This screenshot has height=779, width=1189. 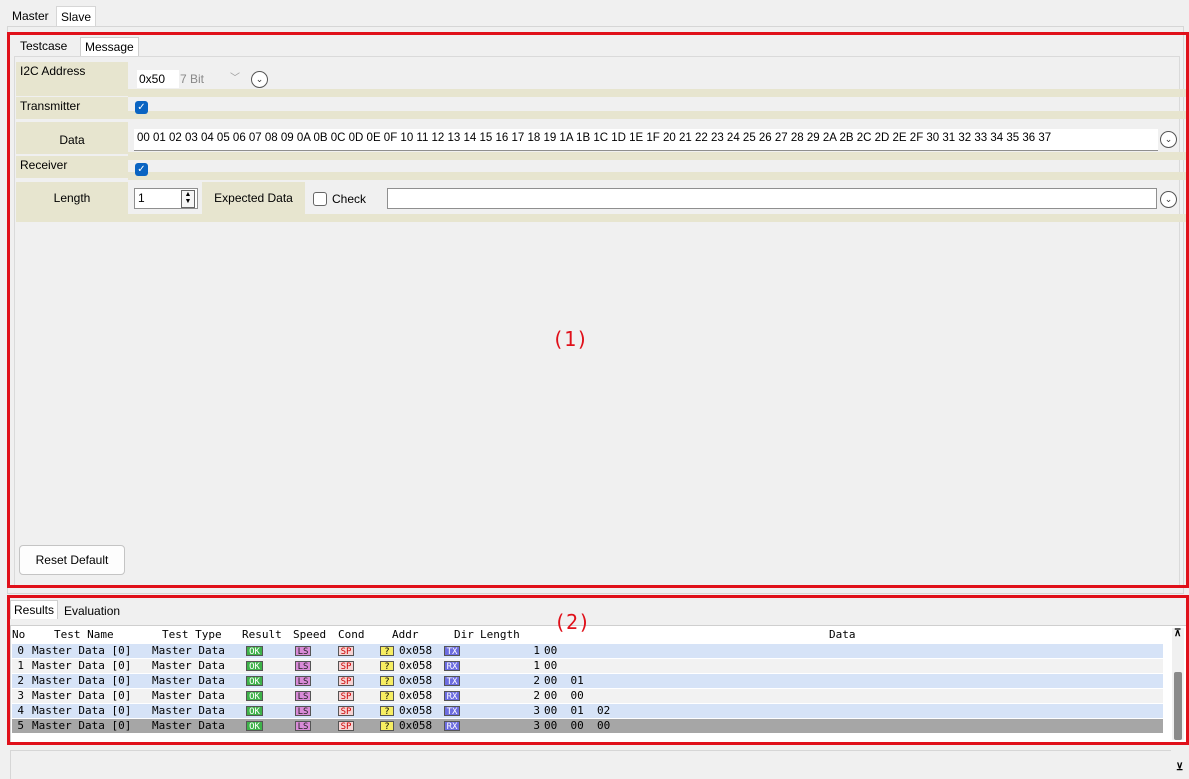 What do you see at coordinates (570, 339) in the screenshot?
I see `region1-label: (1)` at bounding box center [570, 339].